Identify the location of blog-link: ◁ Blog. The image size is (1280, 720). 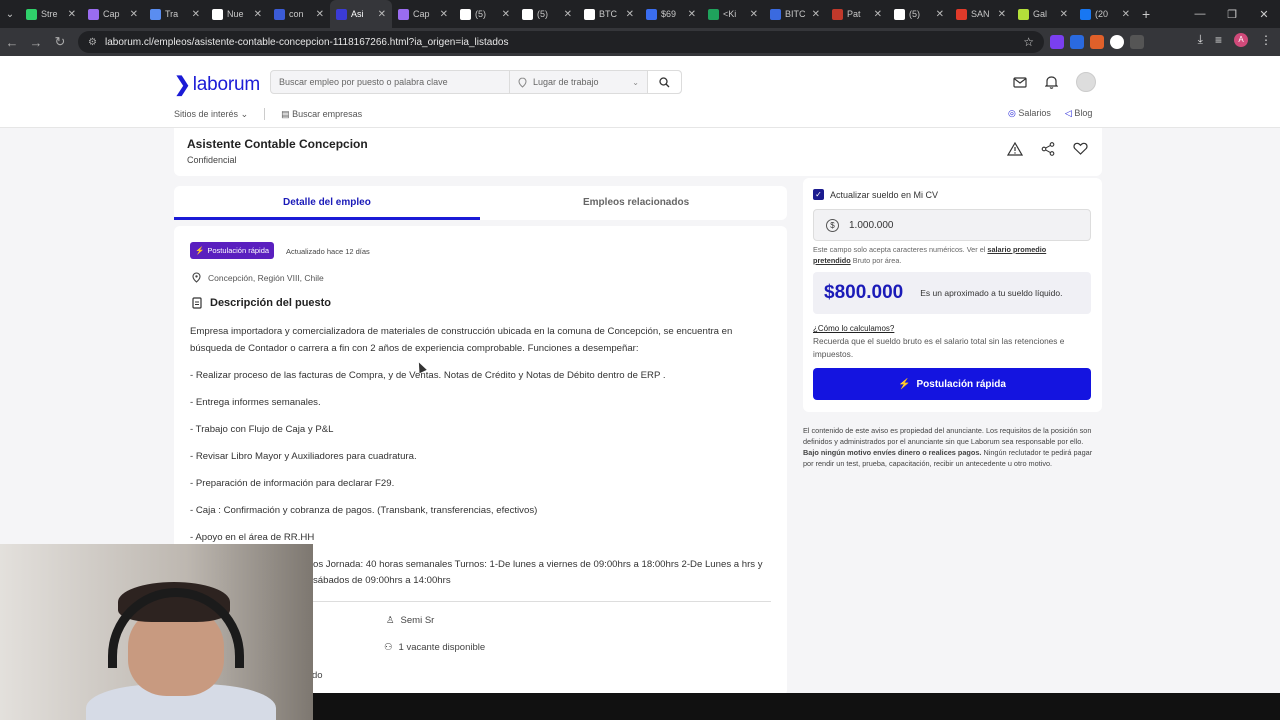
(1078, 113).